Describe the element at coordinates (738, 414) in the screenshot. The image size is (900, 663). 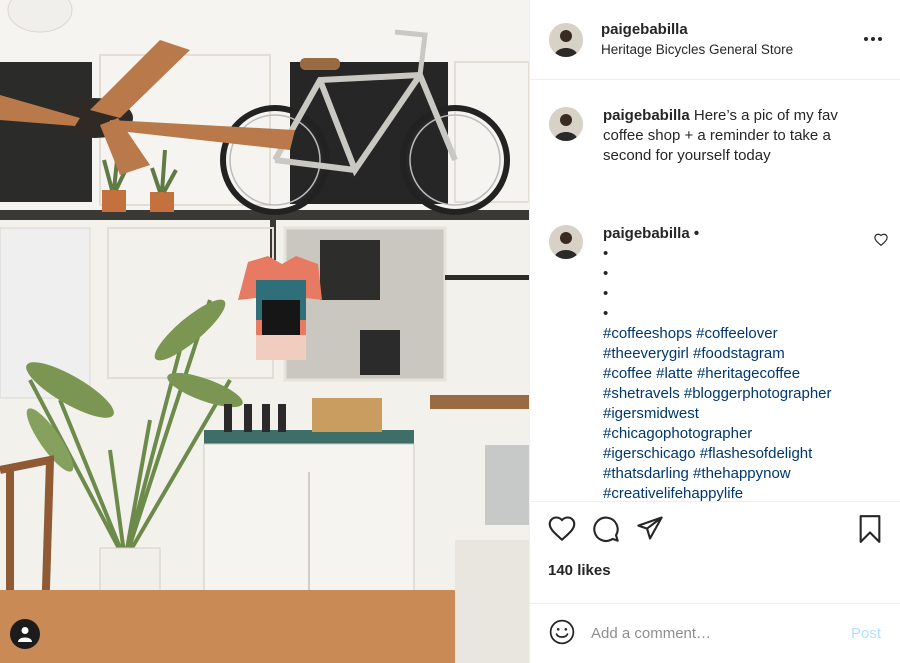
I see `hashtag-line: #igersmidwest` at that location.